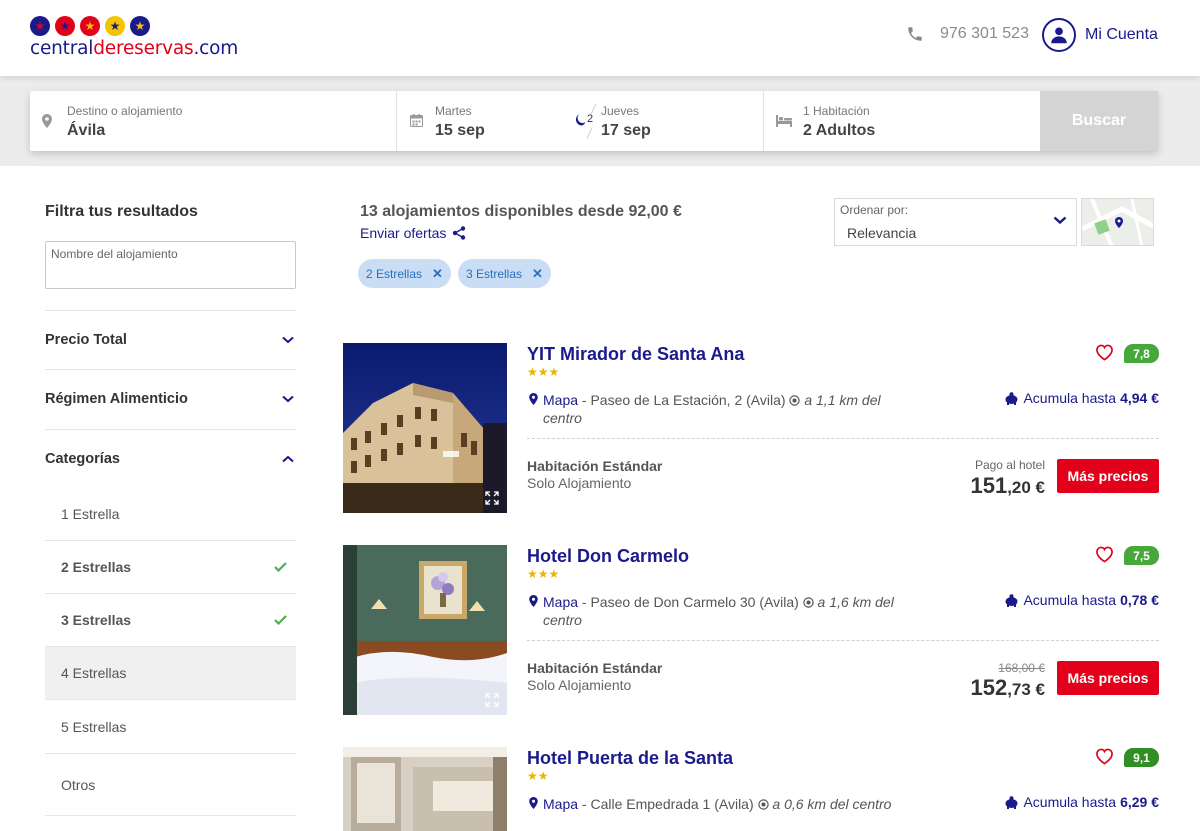 Image resolution: width=1200 pixels, height=831 pixels. What do you see at coordinates (967, 34) in the screenshot?
I see `phone-contact: 976 301 523` at bounding box center [967, 34].